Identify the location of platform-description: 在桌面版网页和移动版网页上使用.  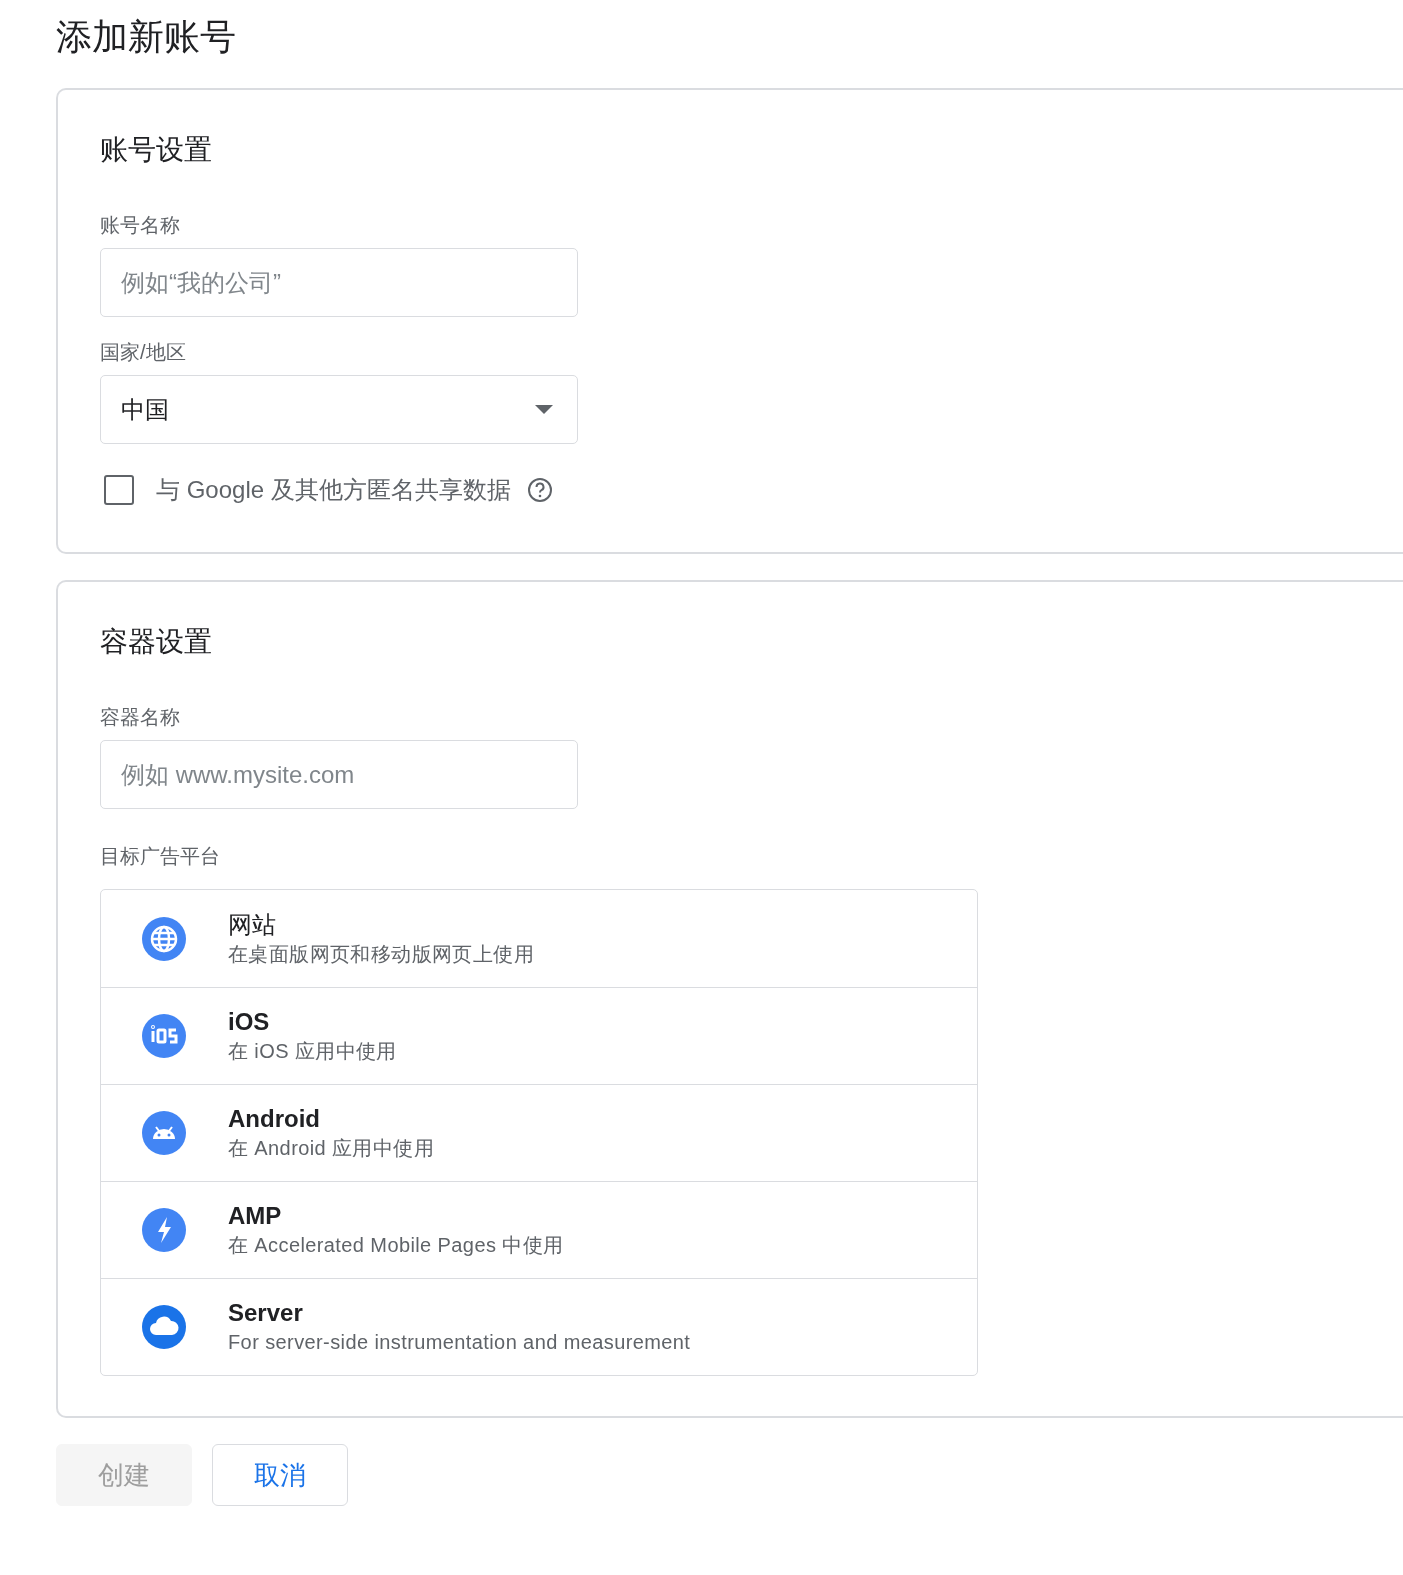
(381, 954).